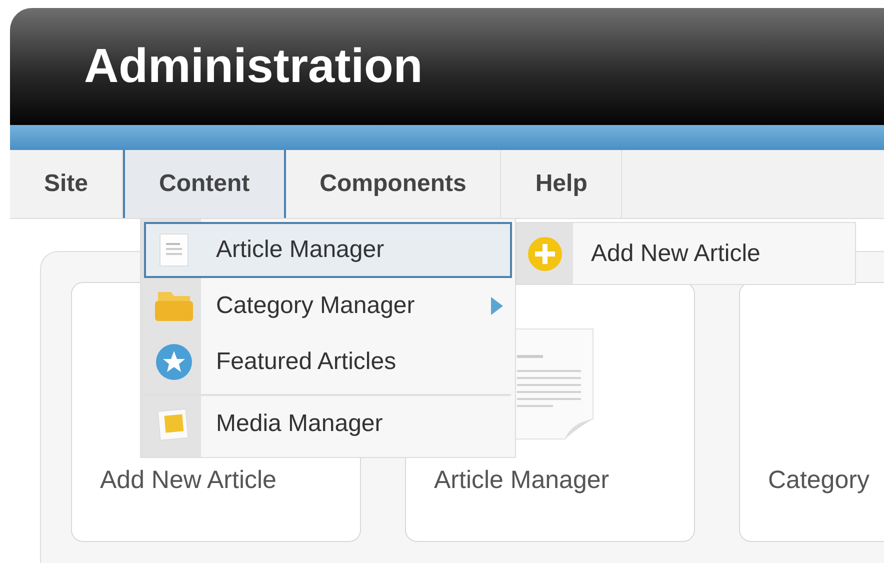 Image resolution: width=884 pixels, height=563 pixels. What do you see at coordinates (521, 480) in the screenshot?
I see `card-label: Article Manager` at bounding box center [521, 480].